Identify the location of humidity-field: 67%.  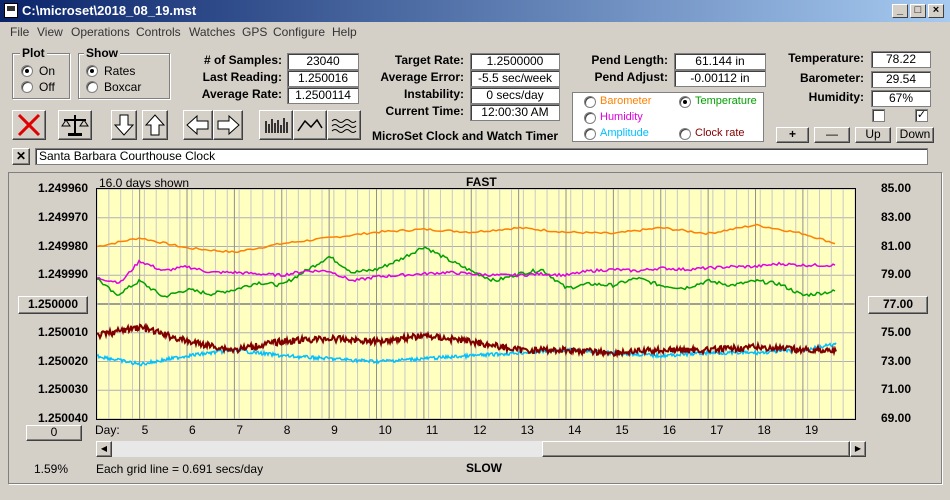
(901, 98).